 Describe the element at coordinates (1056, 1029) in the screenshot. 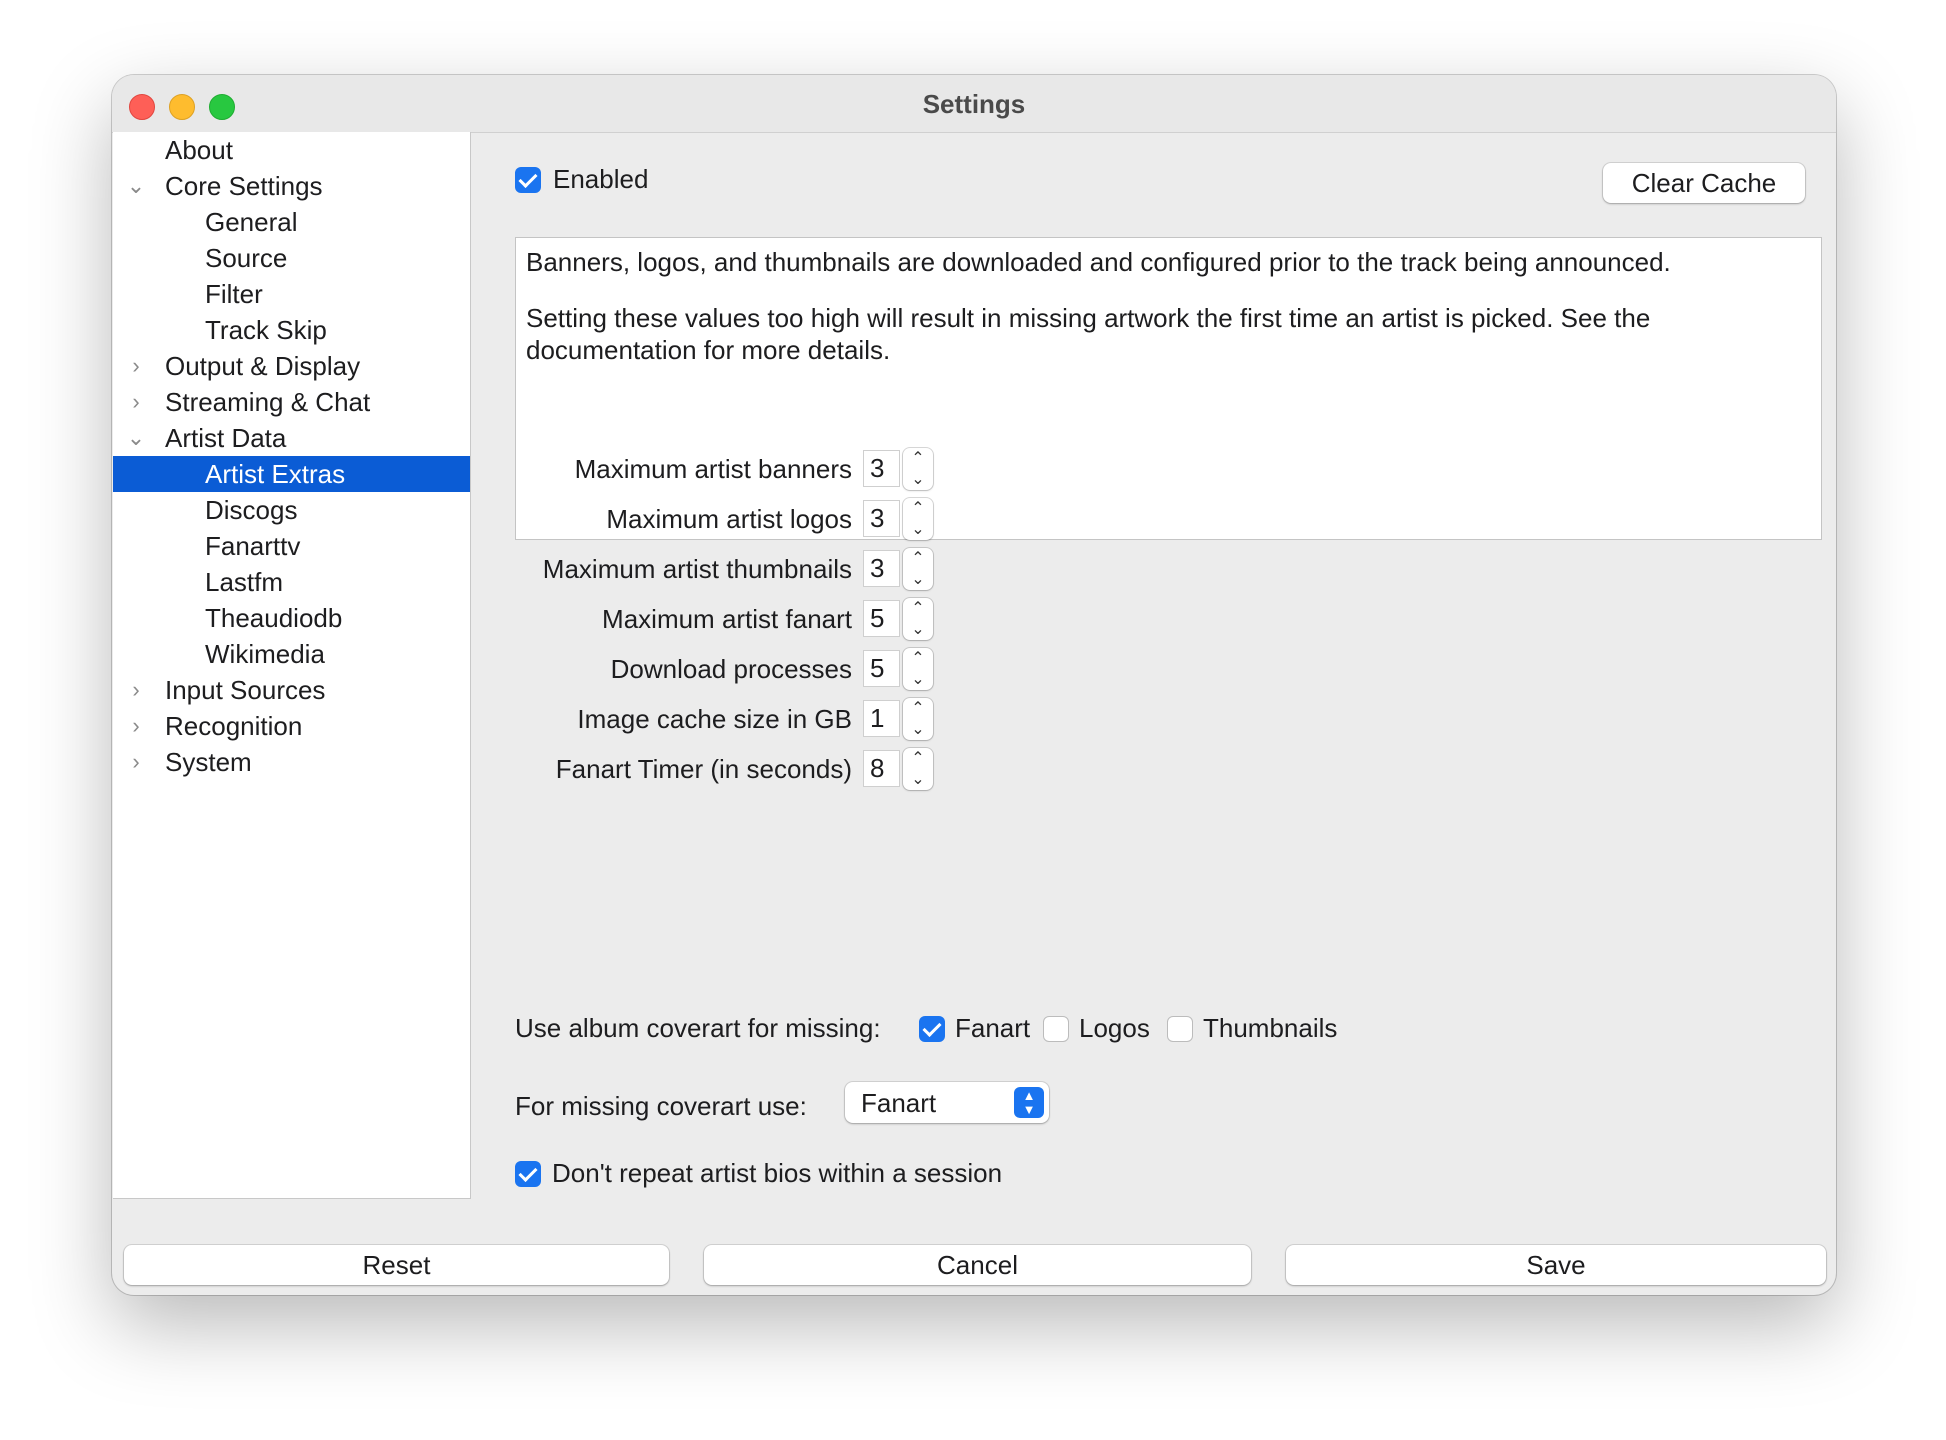

I see `coverart-logos-checkbox` at that location.